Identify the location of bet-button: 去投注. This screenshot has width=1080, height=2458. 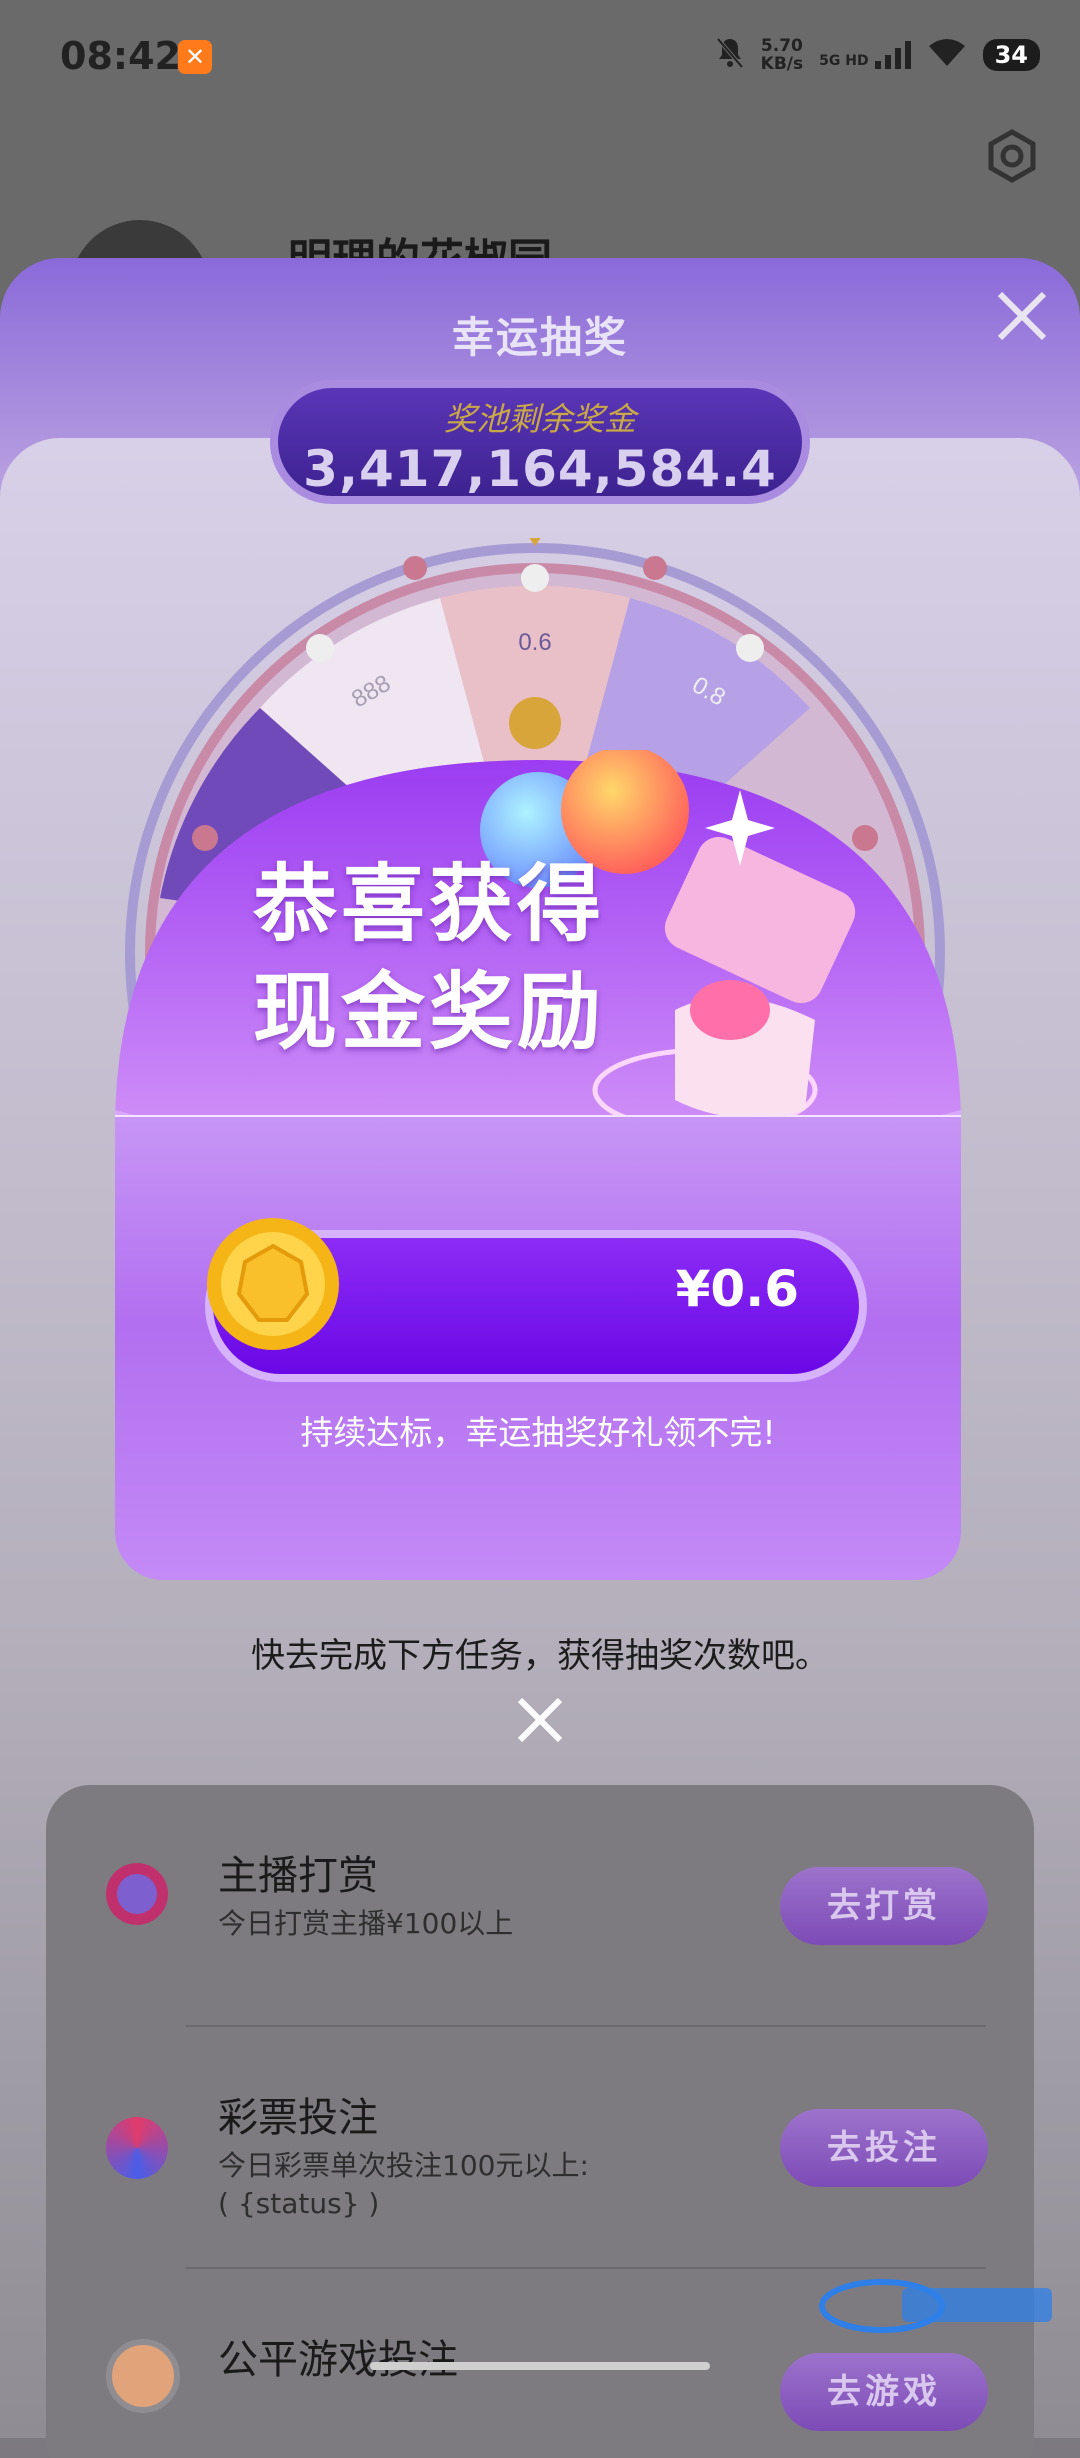
(884, 2148).